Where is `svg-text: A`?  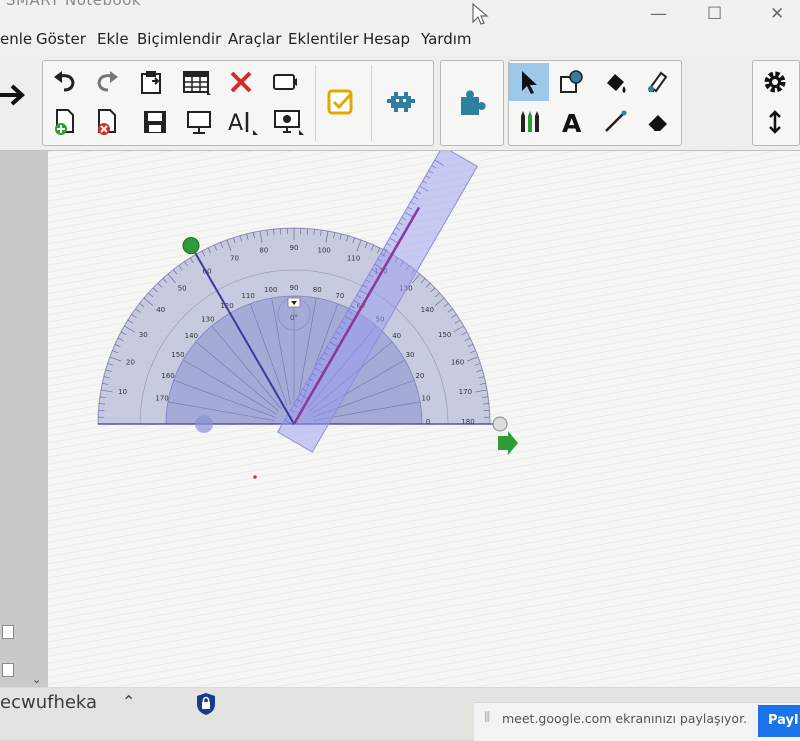
svg-text: A is located at coordinates (572, 122).